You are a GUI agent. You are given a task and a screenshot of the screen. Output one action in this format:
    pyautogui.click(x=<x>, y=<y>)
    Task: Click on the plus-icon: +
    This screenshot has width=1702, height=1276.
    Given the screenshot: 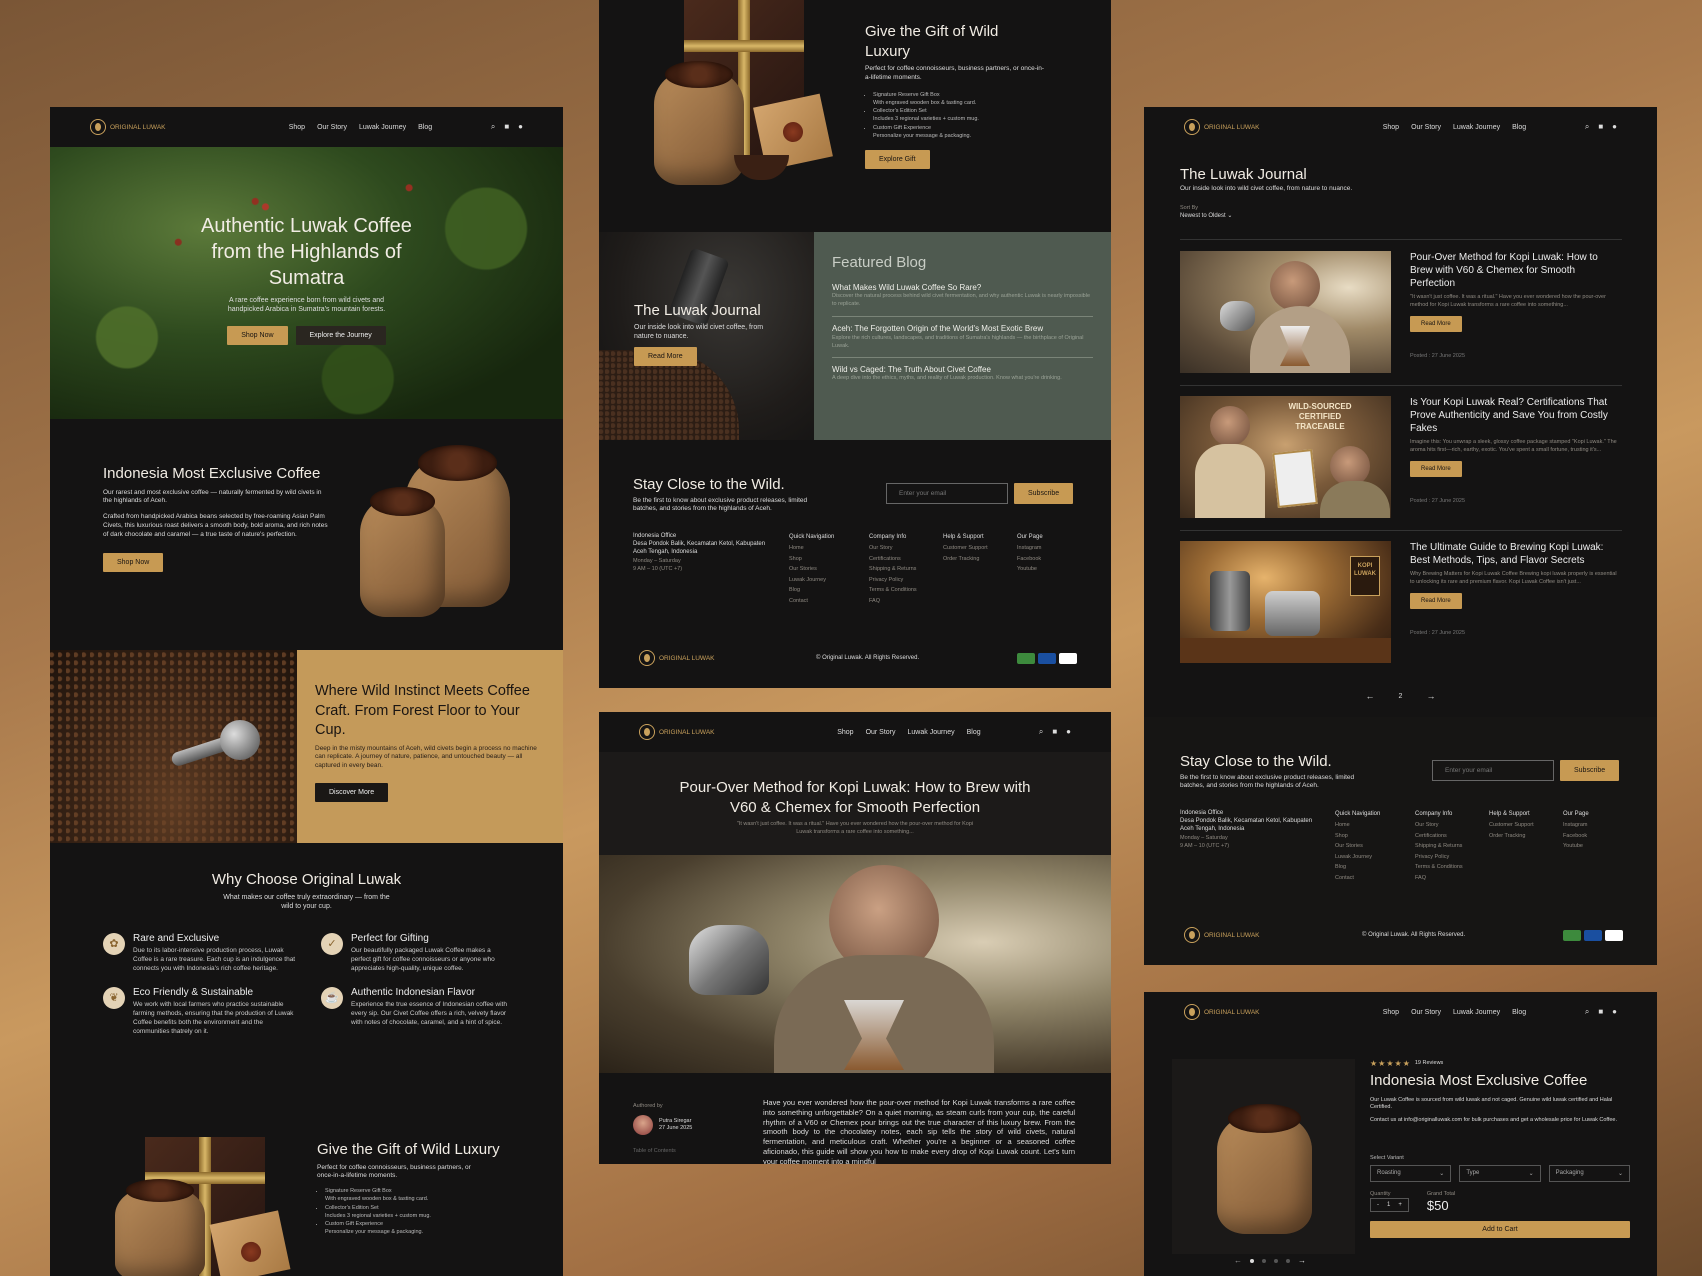 What is the action you would take?
    pyautogui.click(x=1400, y=1205)
    